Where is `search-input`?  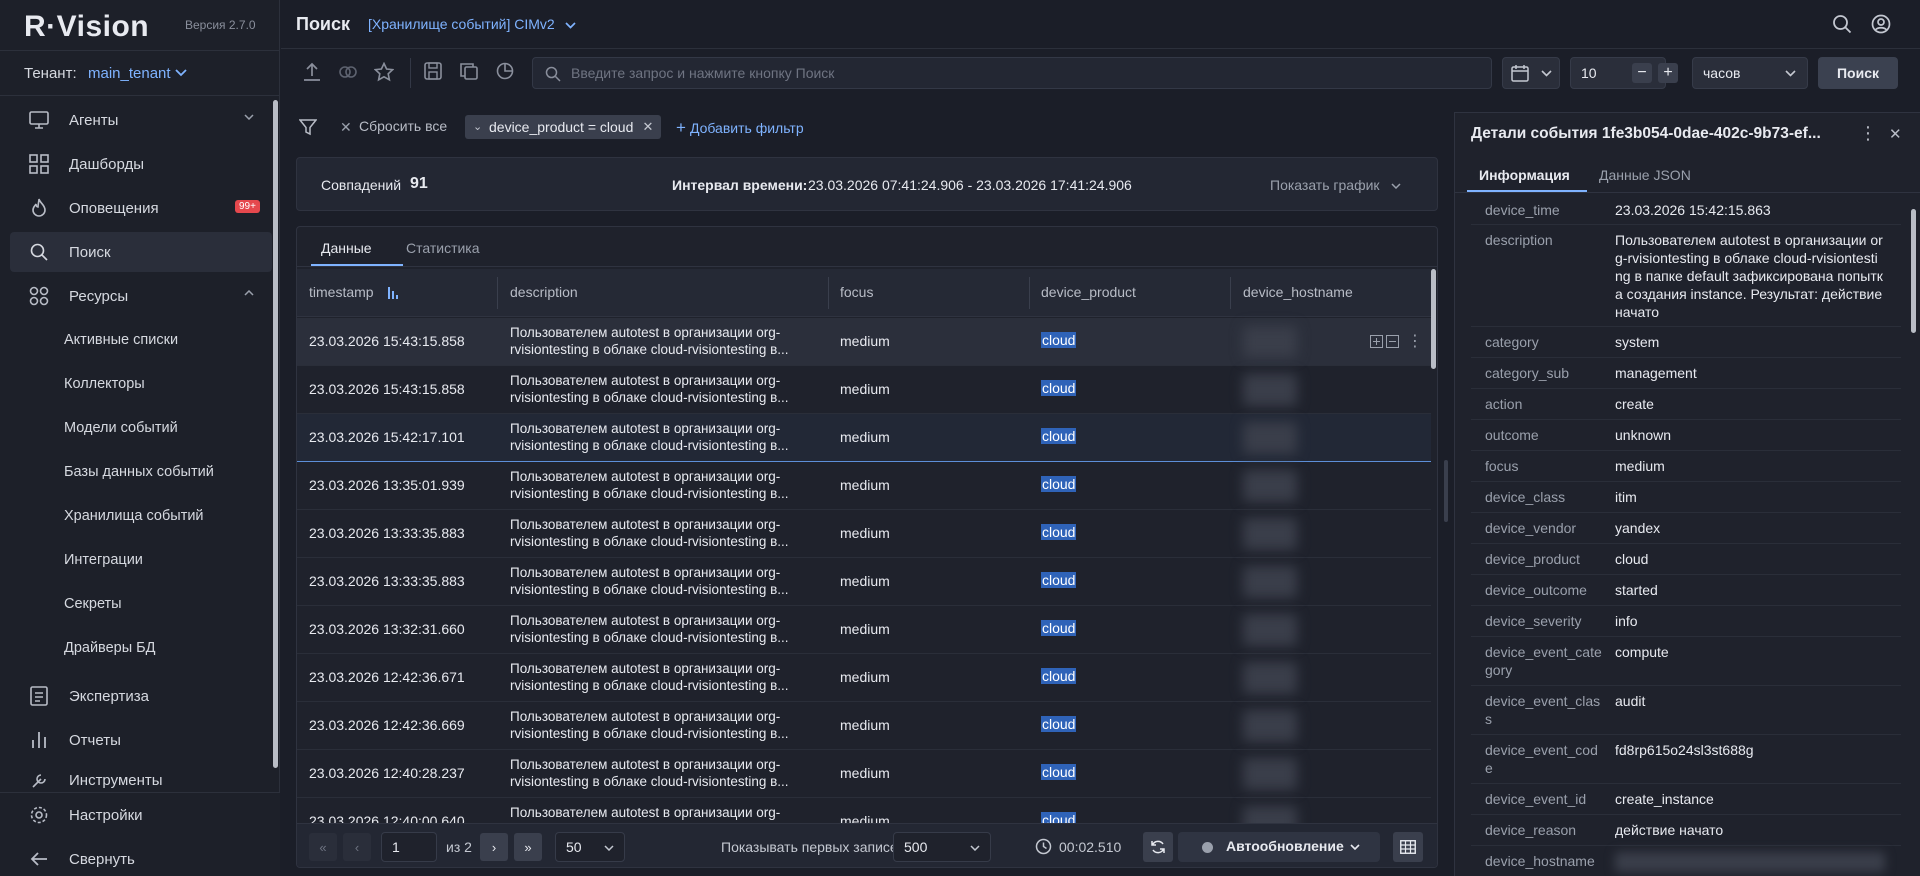 search-input is located at coordinates (1021, 73).